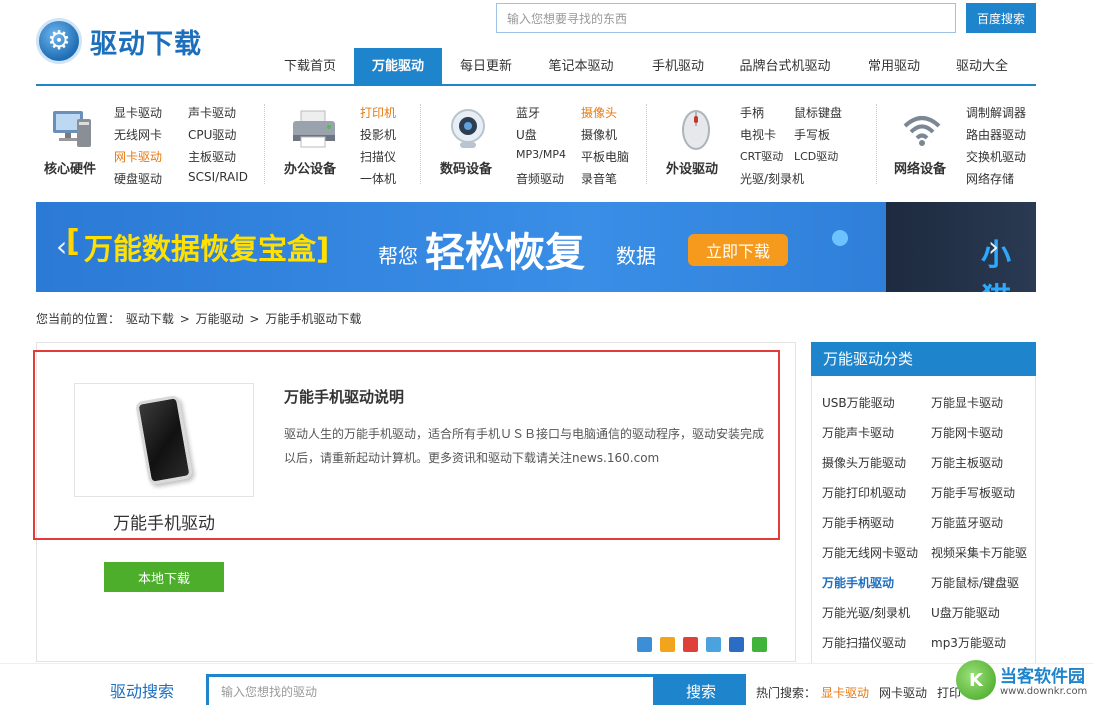 This screenshot has height=705, width=1093. What do you see at coordinates (1001, 18) in the screenshot?
I see `baidu-search-button: 百度搜索` at bounding box center [1001, 18].